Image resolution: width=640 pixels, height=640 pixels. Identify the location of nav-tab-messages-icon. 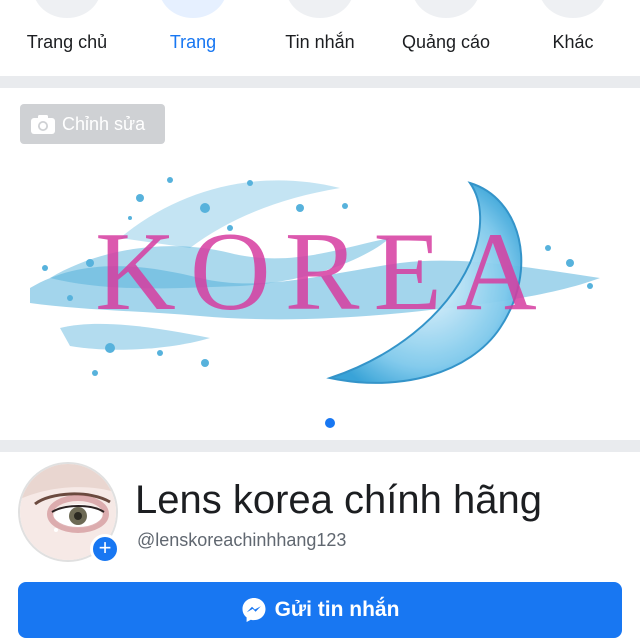
(320, 9).